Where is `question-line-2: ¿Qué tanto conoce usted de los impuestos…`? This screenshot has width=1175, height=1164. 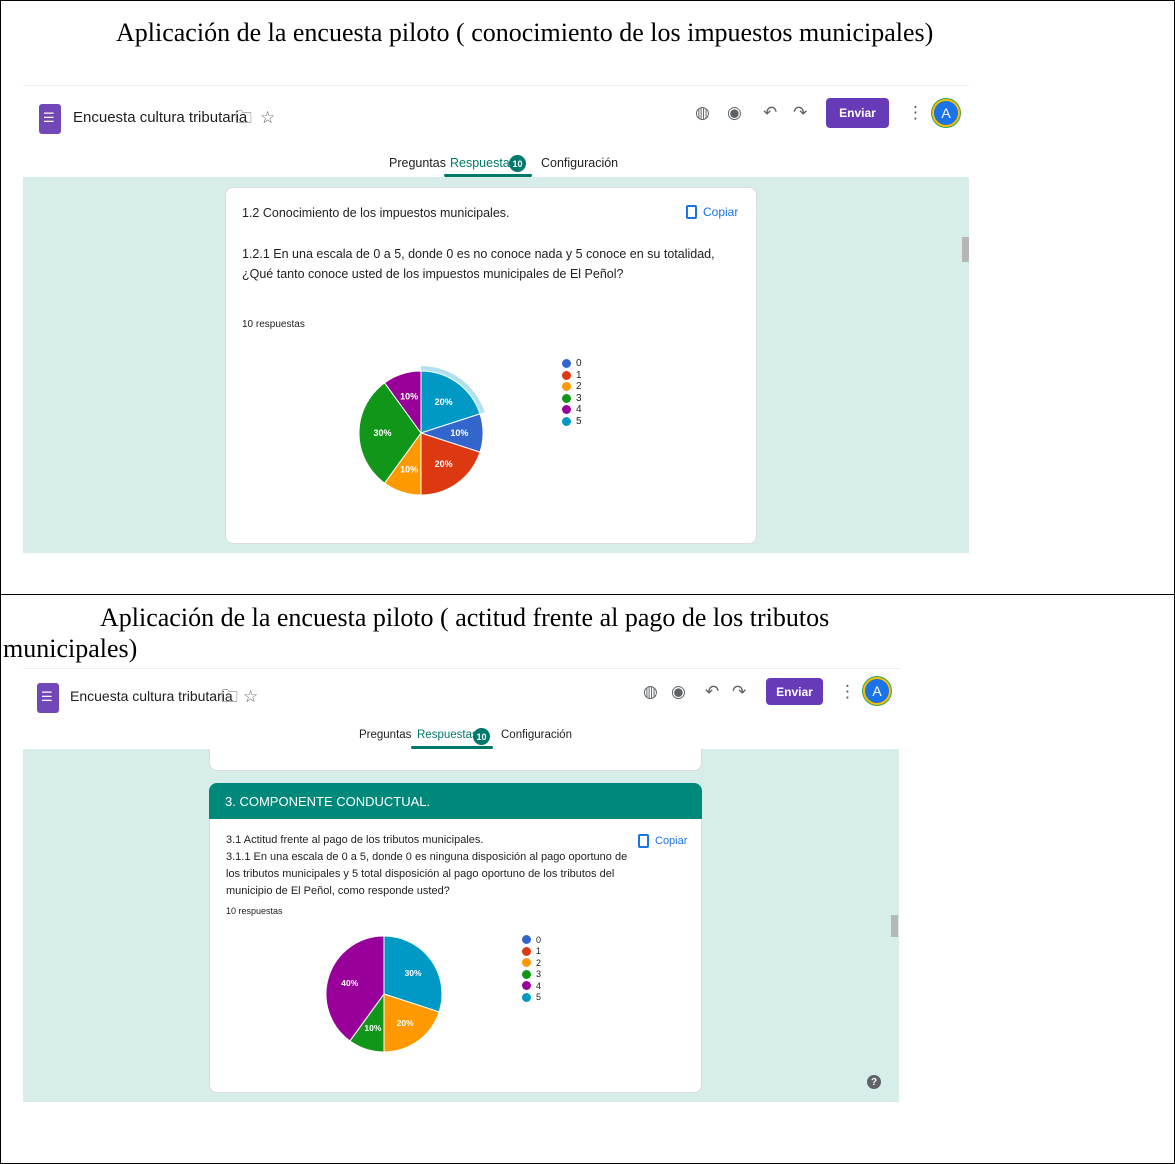 question-line-2: ¿Qué tanto conoce usted de los impuestos… is located at coordinates (433, 274).